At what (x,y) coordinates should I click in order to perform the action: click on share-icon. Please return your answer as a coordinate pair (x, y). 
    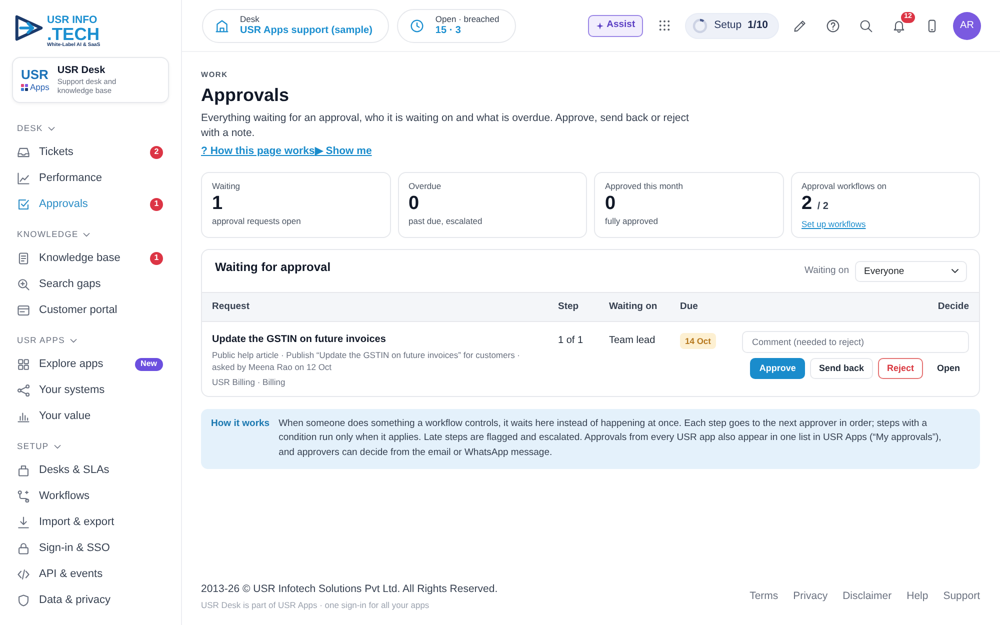
    Looking at the image, I should click on (23, 390).